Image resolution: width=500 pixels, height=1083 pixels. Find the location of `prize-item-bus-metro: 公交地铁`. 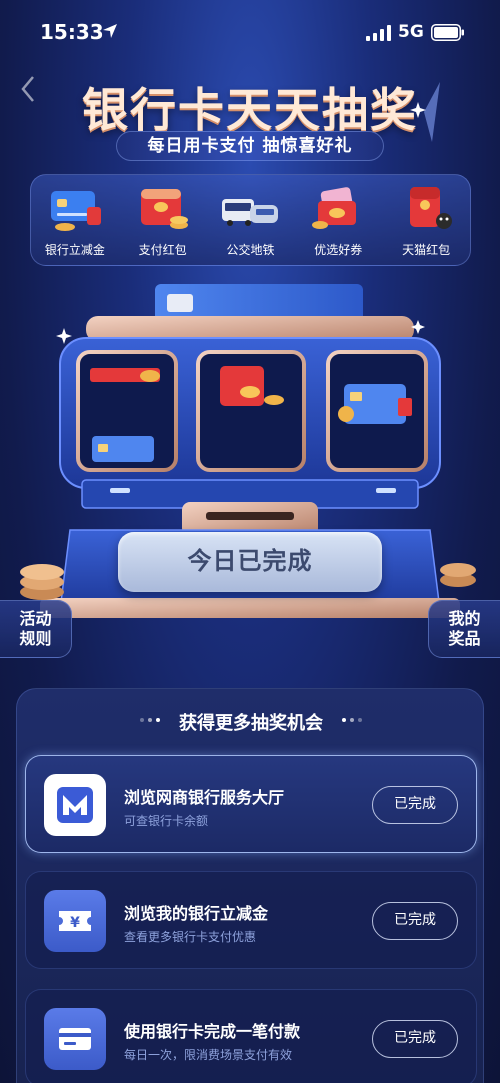

prize-item-bus-metro: 公交地铁 is located at coordinates (250, 221).